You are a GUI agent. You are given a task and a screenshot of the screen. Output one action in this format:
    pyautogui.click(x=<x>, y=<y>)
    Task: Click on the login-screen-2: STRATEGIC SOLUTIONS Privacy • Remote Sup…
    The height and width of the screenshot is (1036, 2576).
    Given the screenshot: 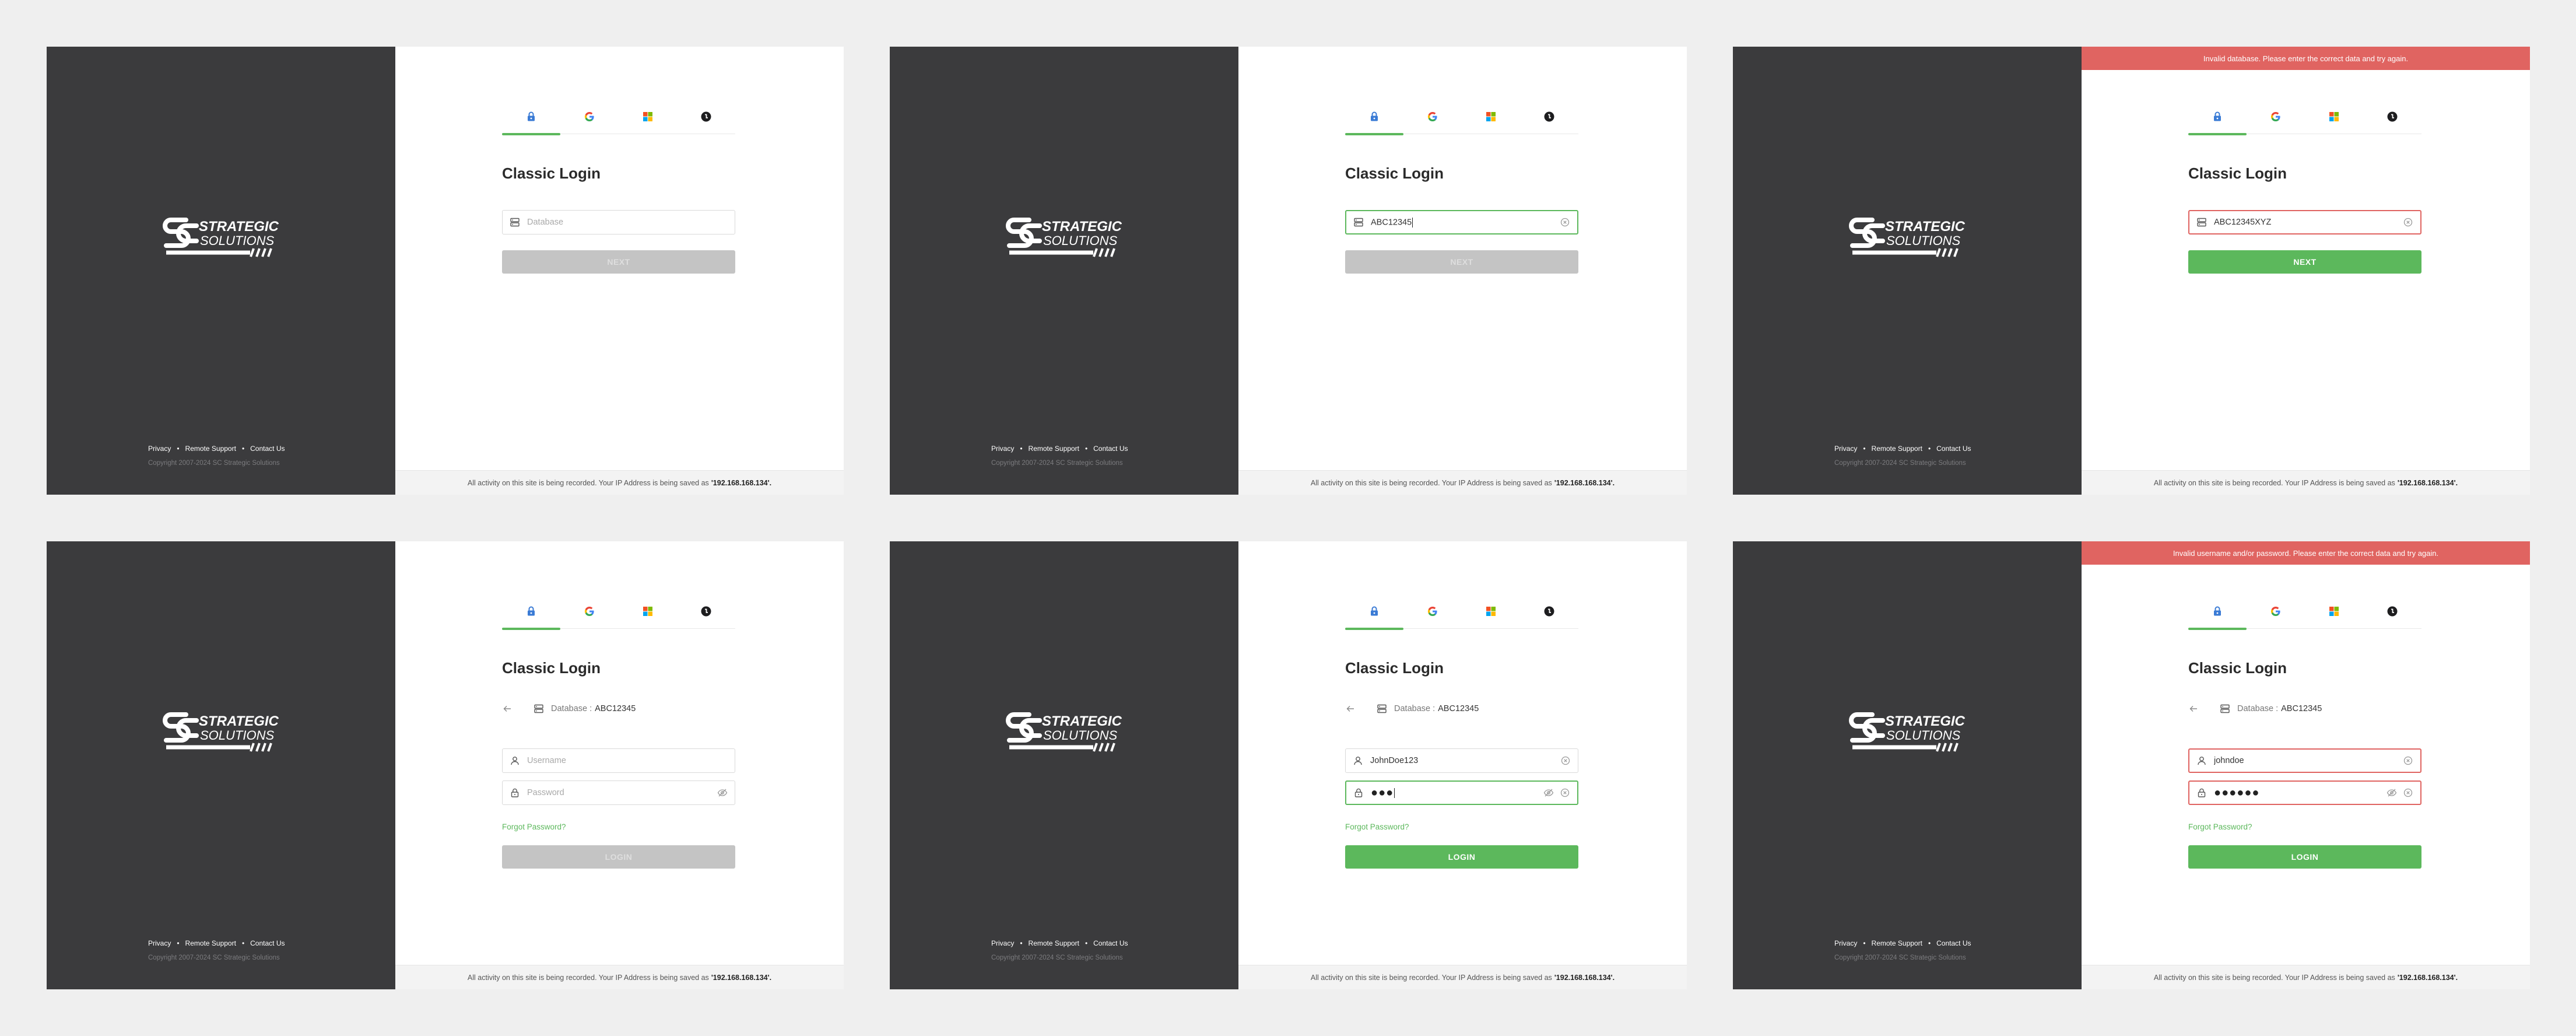 What is the action you would take?
    pyautogui.click(x=1288, y=271)
    